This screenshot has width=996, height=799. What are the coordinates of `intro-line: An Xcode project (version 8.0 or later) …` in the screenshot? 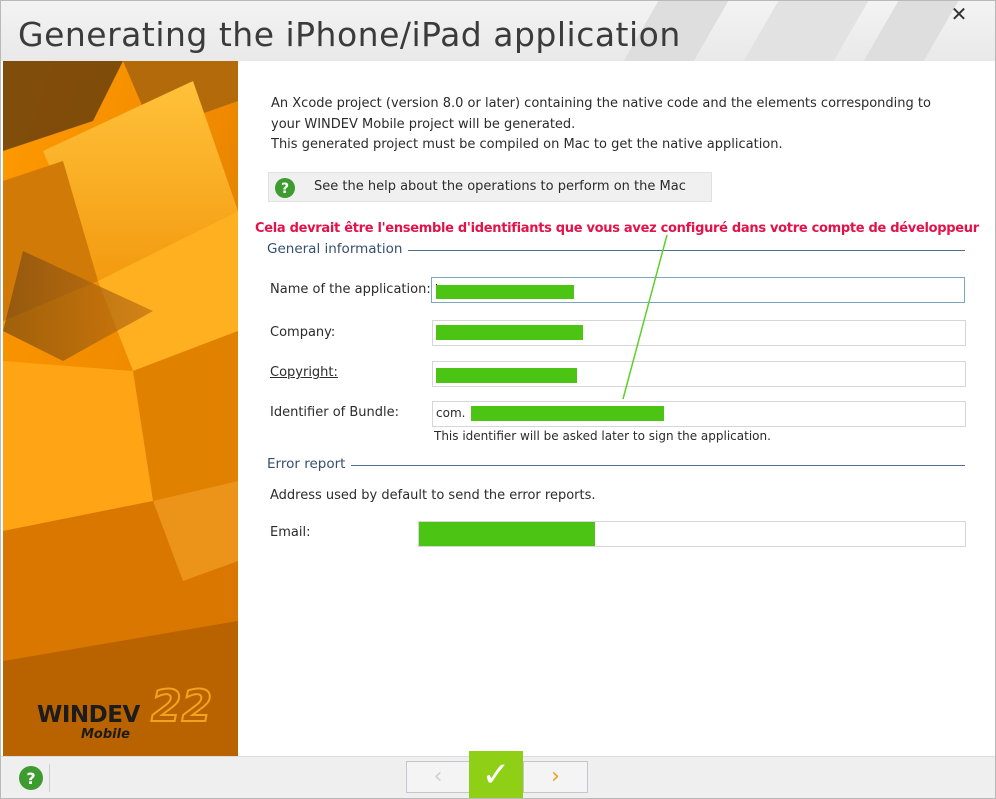 It's located at (601, 103).